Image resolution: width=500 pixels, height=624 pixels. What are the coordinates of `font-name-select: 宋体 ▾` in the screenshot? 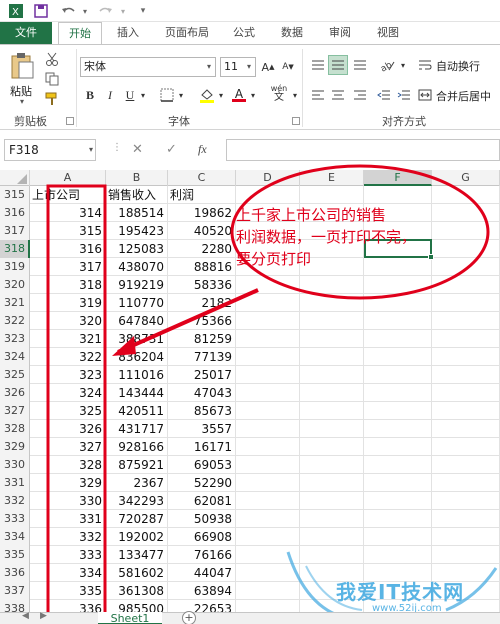 It's located at (148, 67).